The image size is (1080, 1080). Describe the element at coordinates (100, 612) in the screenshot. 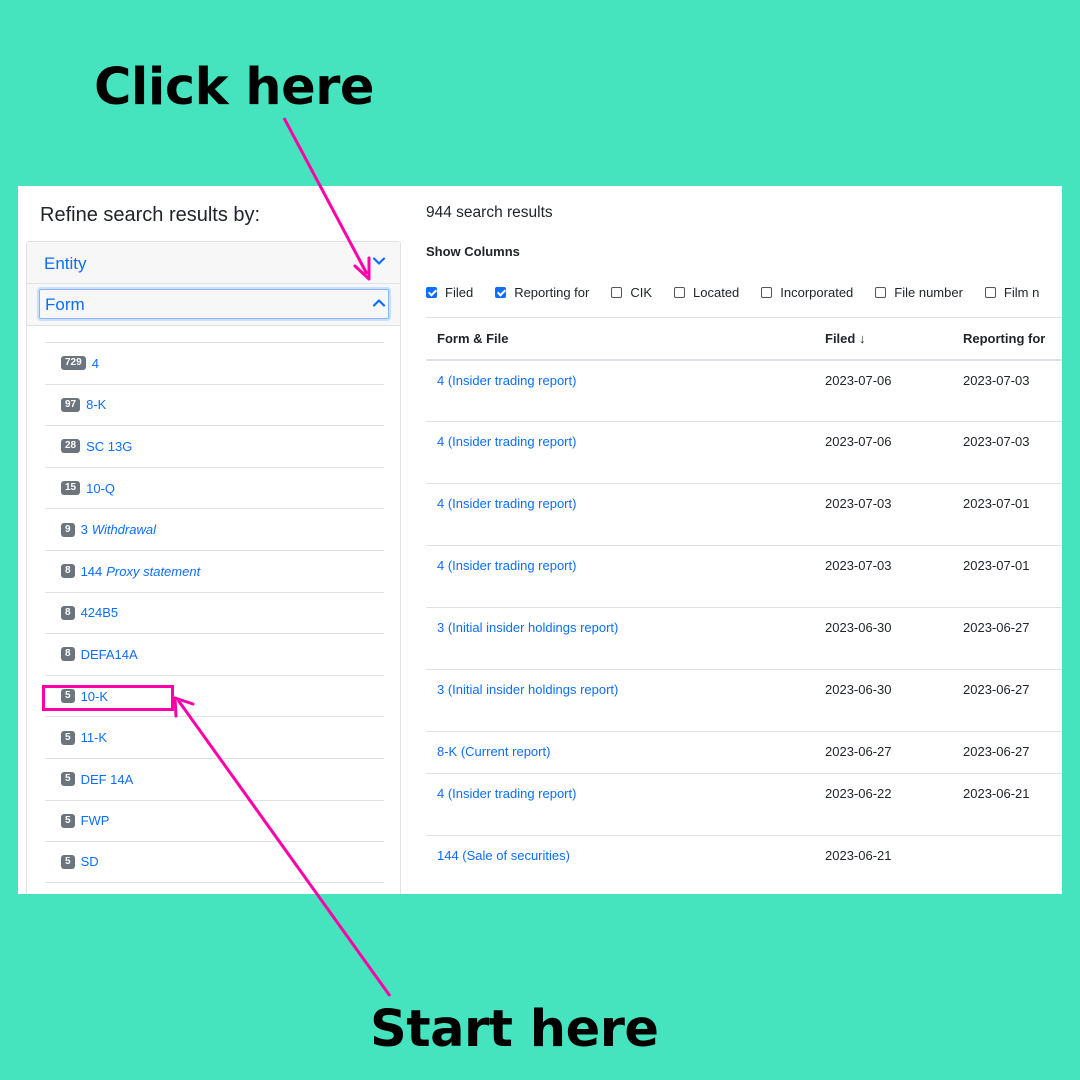

I see `form-type-link: 424B5` at that location.